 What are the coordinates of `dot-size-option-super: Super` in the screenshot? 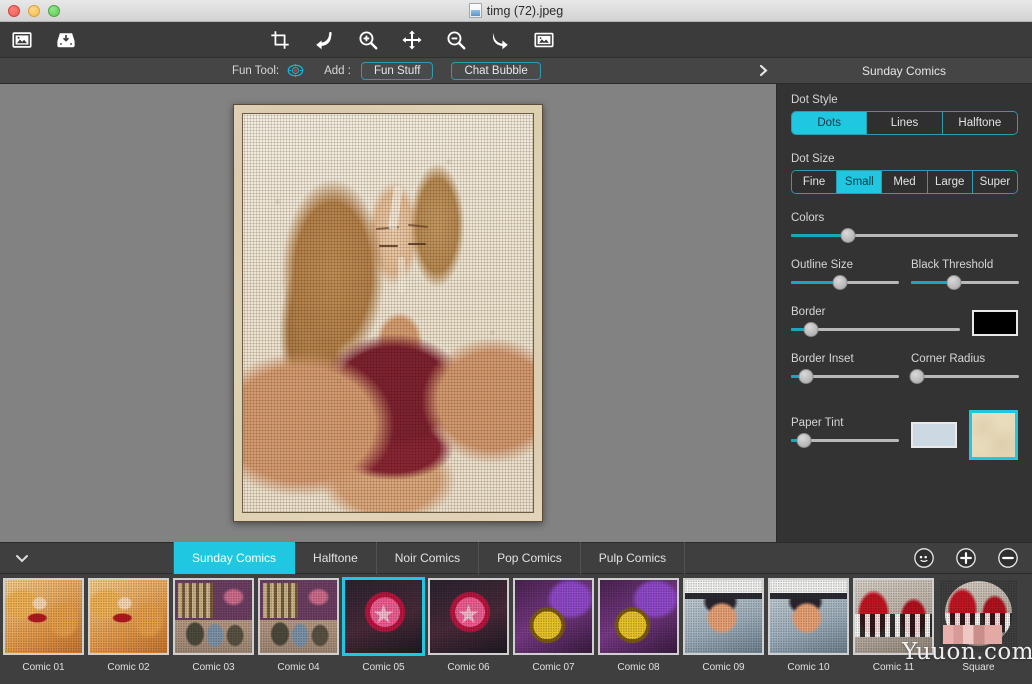 It's located at (994, 182).